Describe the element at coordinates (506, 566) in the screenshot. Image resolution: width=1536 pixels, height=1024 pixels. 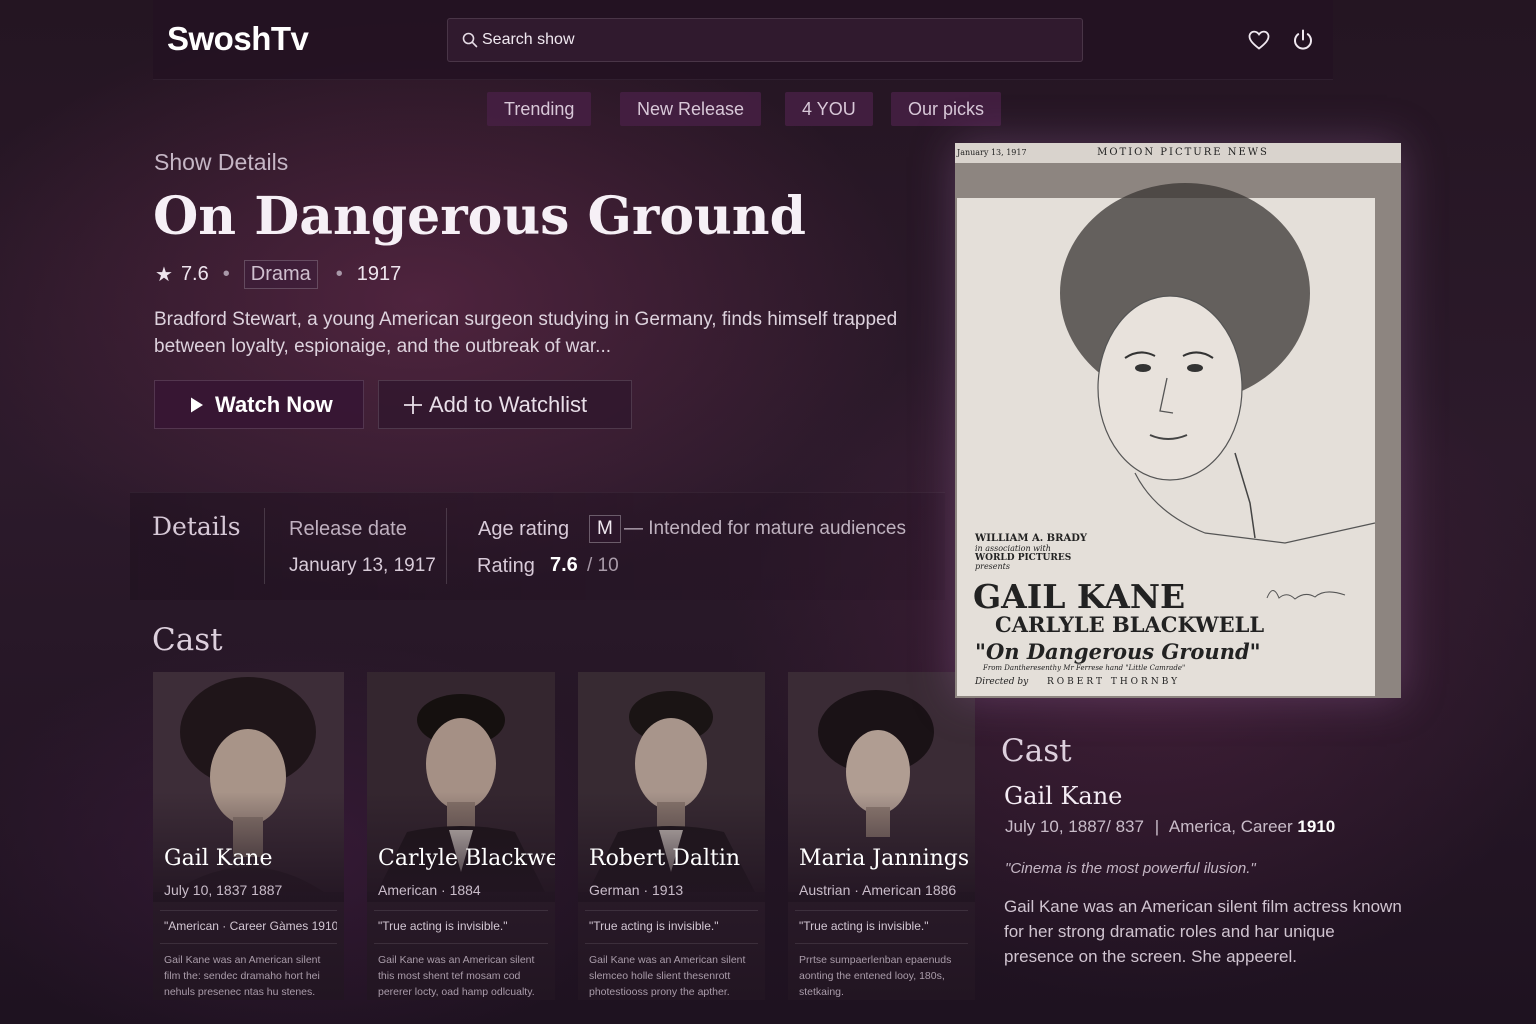
I see `rating-label: Rating` at that location.